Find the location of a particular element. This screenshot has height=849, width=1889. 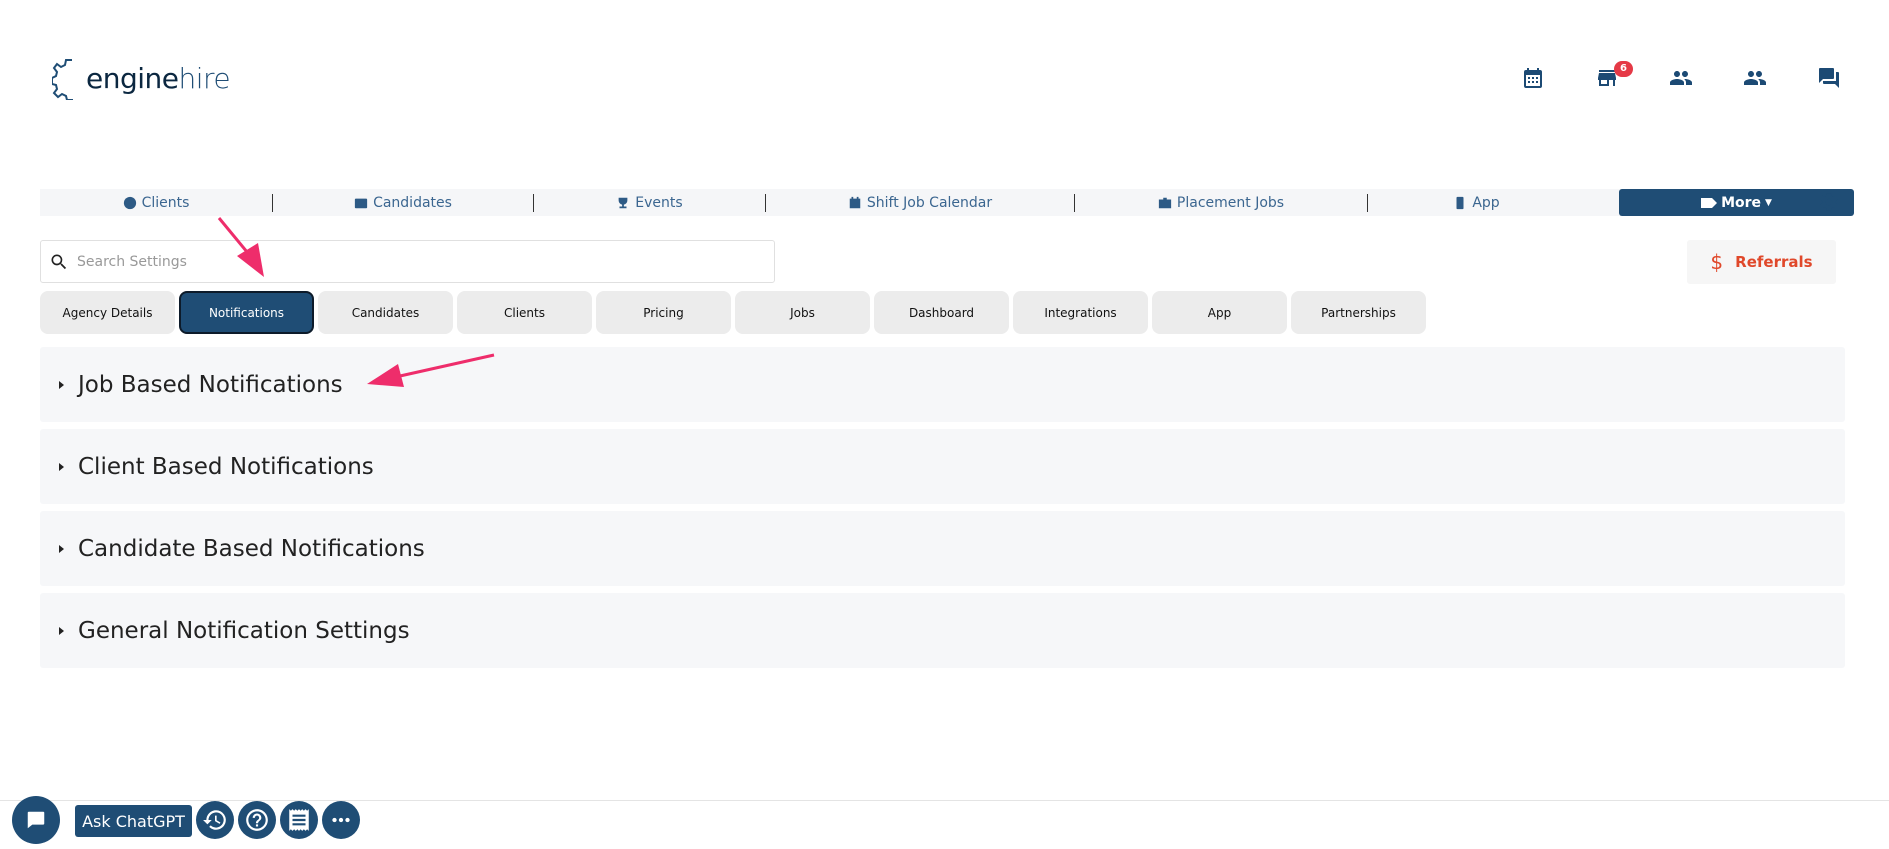

gear-logo-icon is located at coordinates (62, 79).